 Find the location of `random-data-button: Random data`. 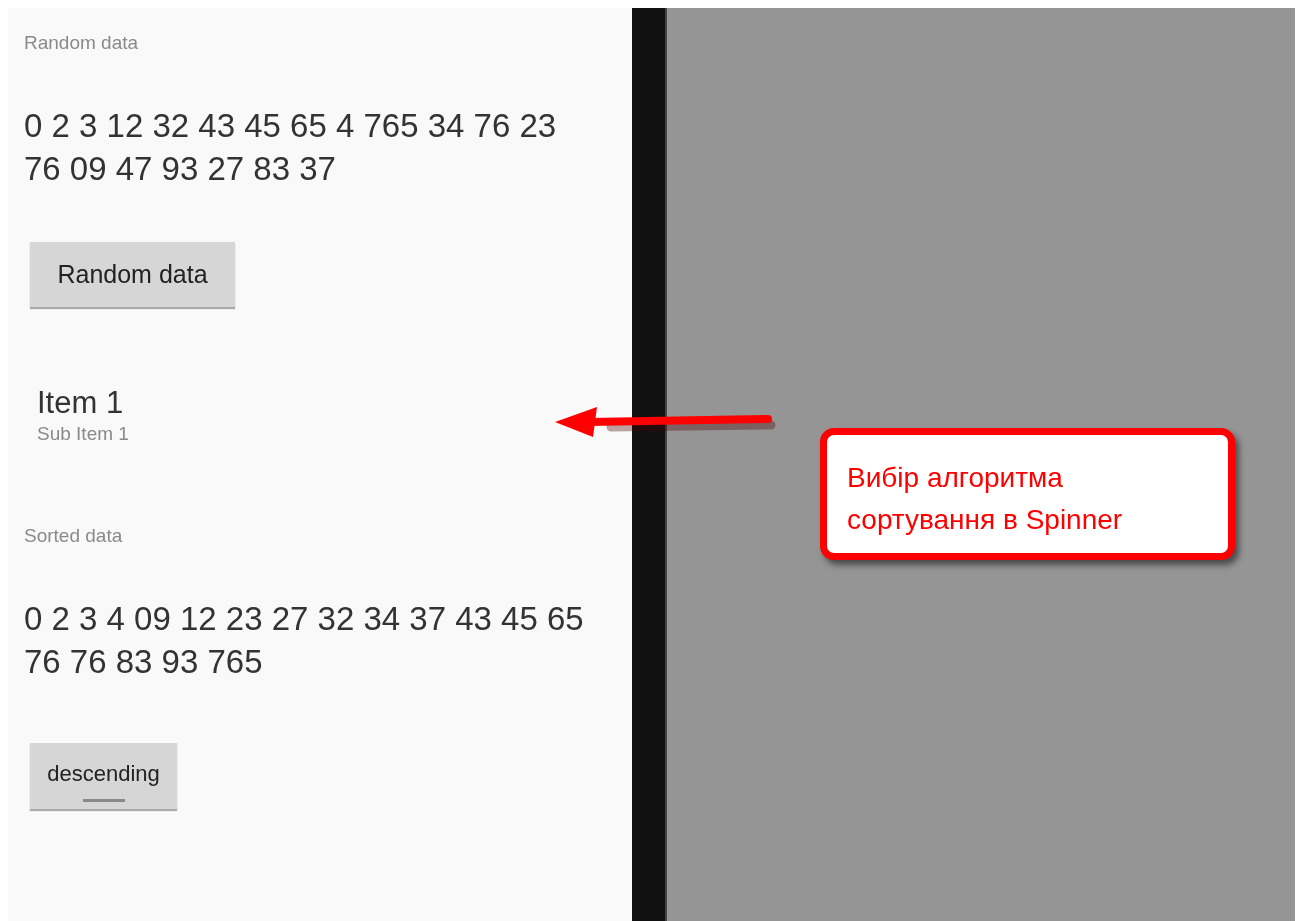

random-data-button: Random data is located at coordinates (132, 274).